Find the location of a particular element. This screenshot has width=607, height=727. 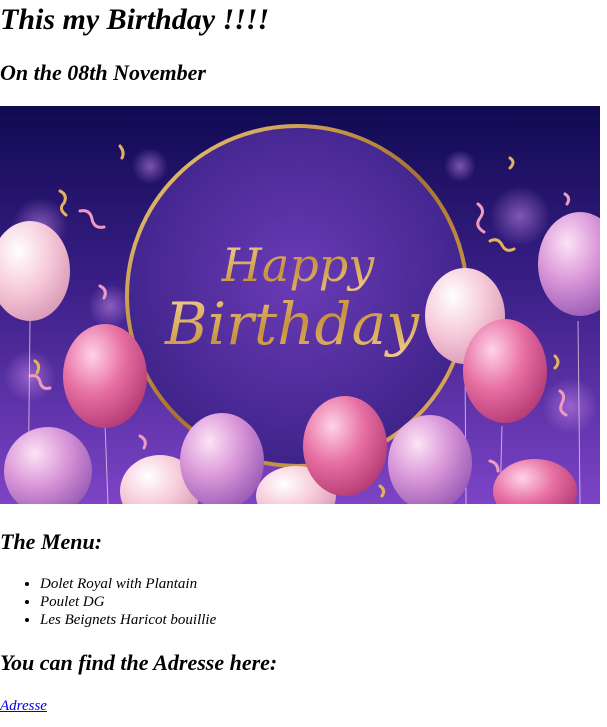

page-subtitle: On the 08th November is located at coordinates (103, 72).